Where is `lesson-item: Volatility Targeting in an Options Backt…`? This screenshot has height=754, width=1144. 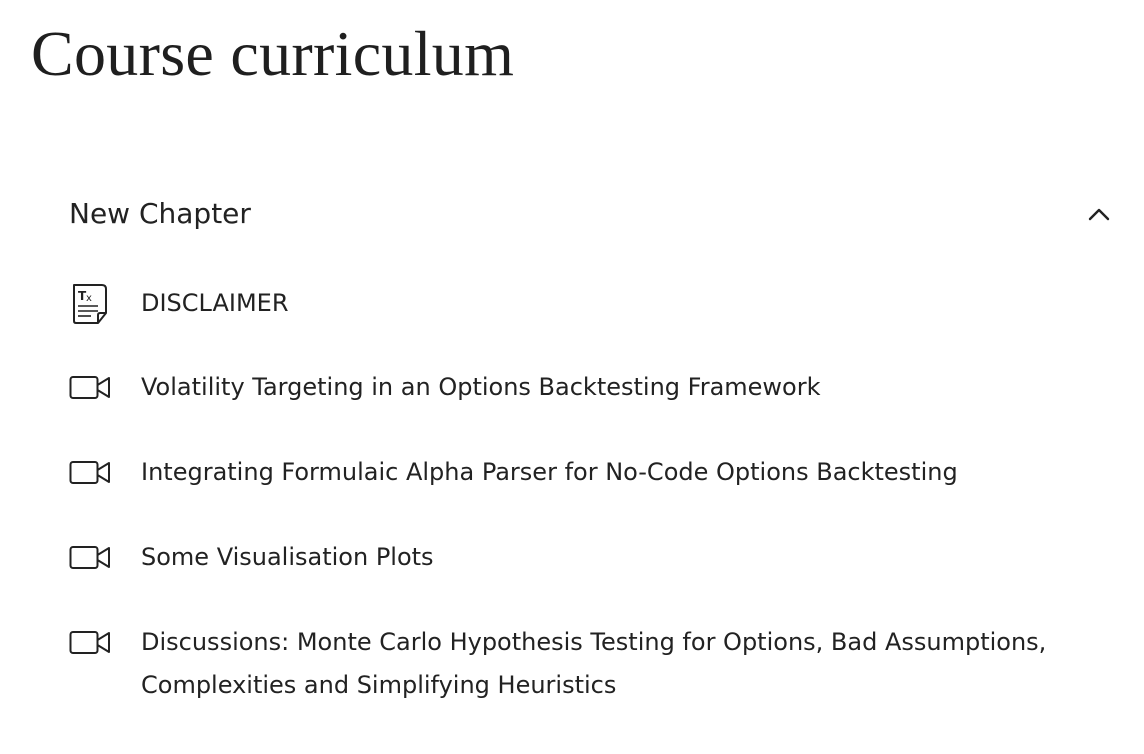 lesson-item: Volatility Targeting in an Options Backt… is located at coordinates (594, 388).